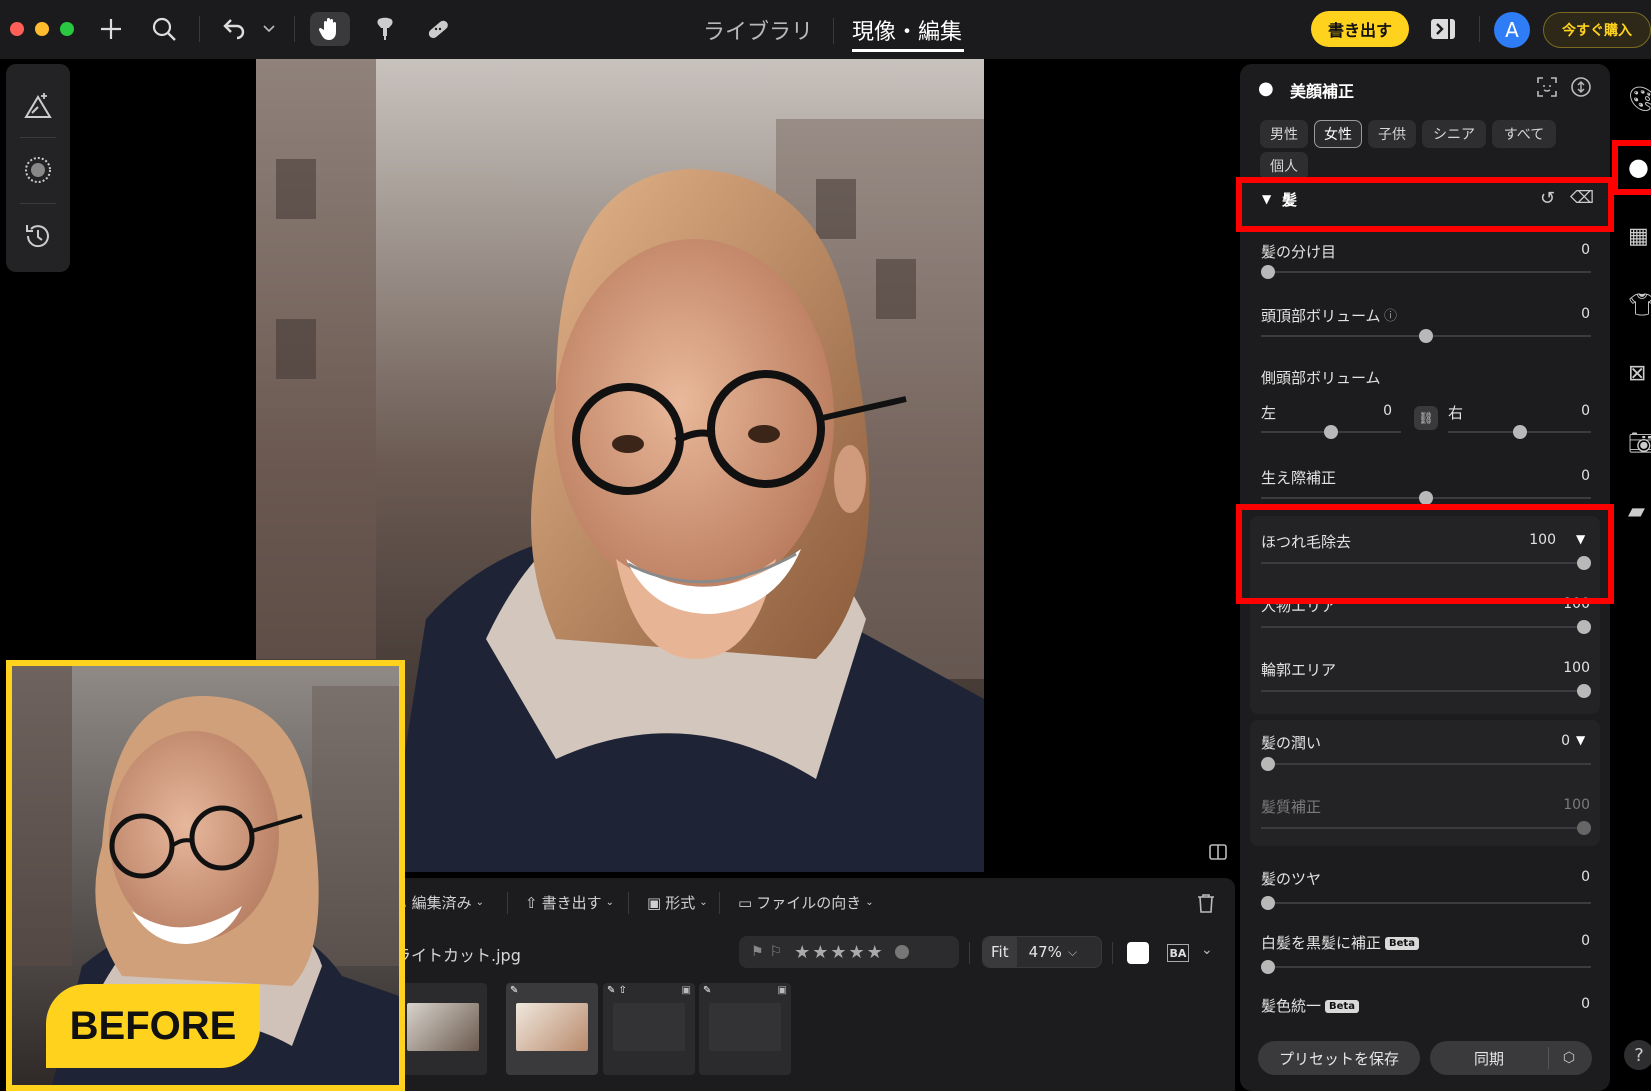 Image resolution: width=1651 pixels, height=1091 pixels. I want to click on close-window-button, so click(17, 29).